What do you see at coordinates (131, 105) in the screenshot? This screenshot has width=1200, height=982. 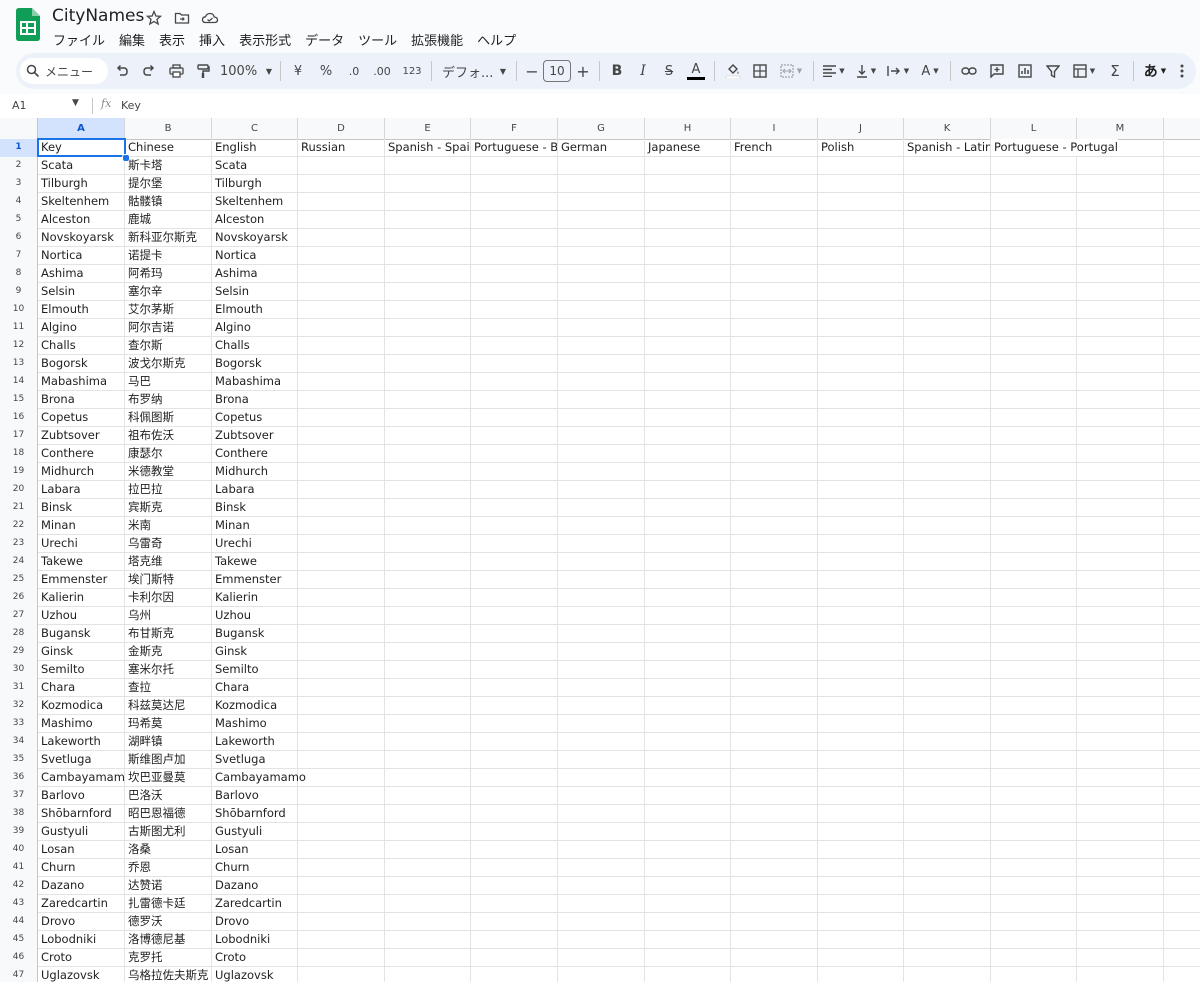 I see `formula-input: Key` at bounding box center [131, 105].